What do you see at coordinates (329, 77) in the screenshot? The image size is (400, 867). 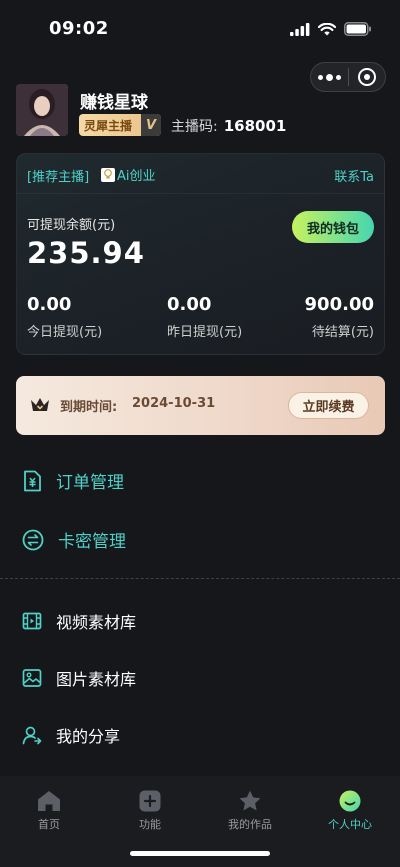 I see `more-options-icon` at bounding box center [329, 77].